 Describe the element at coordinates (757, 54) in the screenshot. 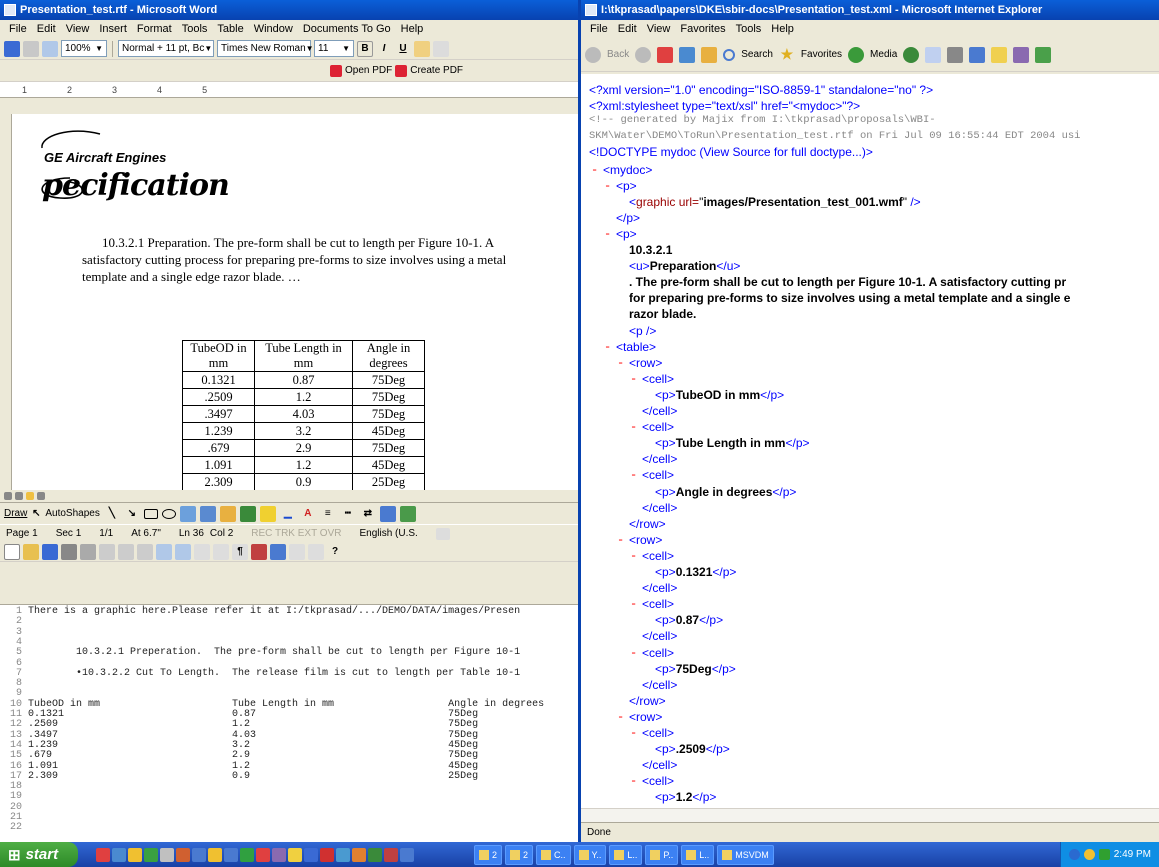

I see `search-button: Search` at that location.